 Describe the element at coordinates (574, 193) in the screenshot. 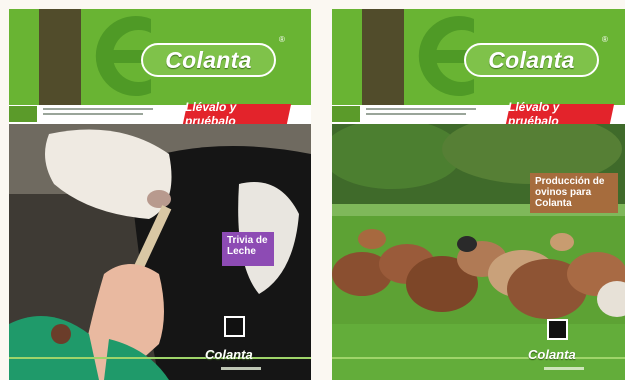

I see `feature-headline: Producción de ovinos para Colanta` at that location.